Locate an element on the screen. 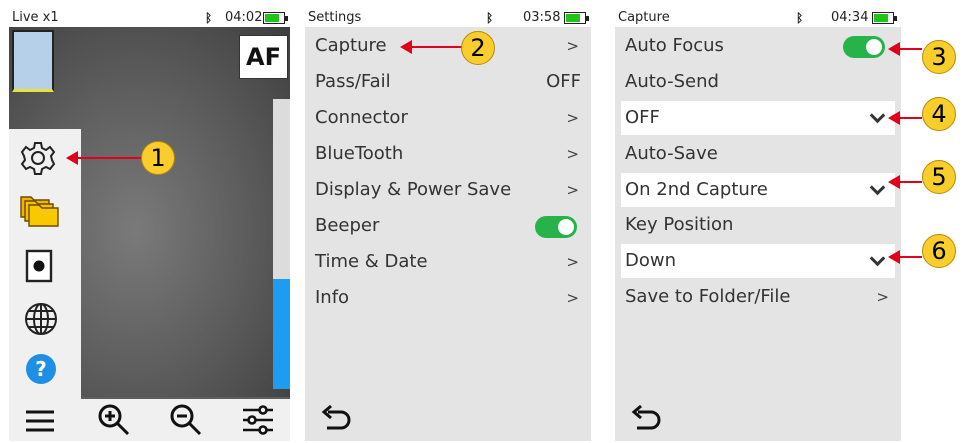 This screenshot has height=443, width=970. callout-5: 5 is located at coordinates (939, 177).